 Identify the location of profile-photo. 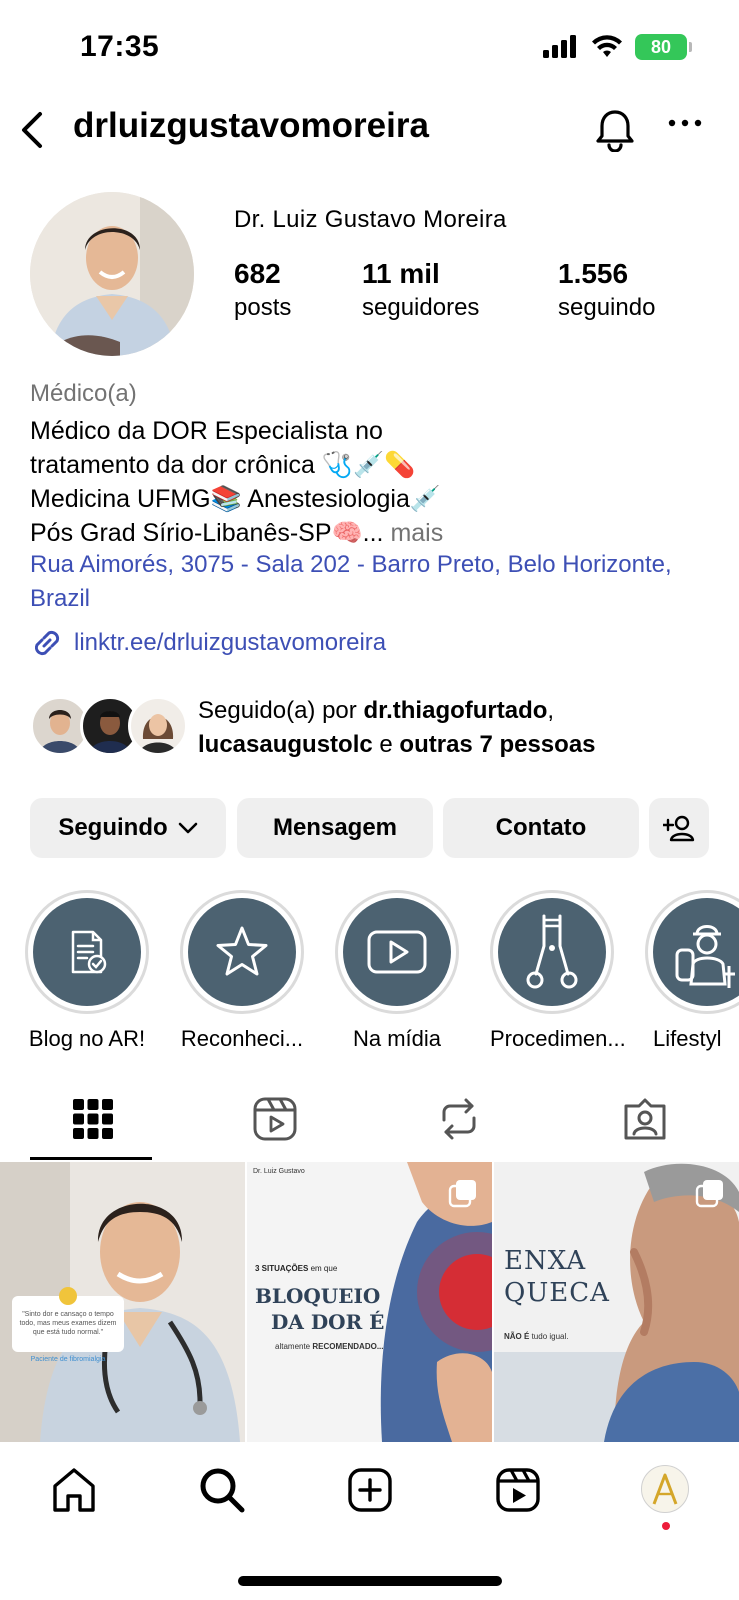
(112, 274).